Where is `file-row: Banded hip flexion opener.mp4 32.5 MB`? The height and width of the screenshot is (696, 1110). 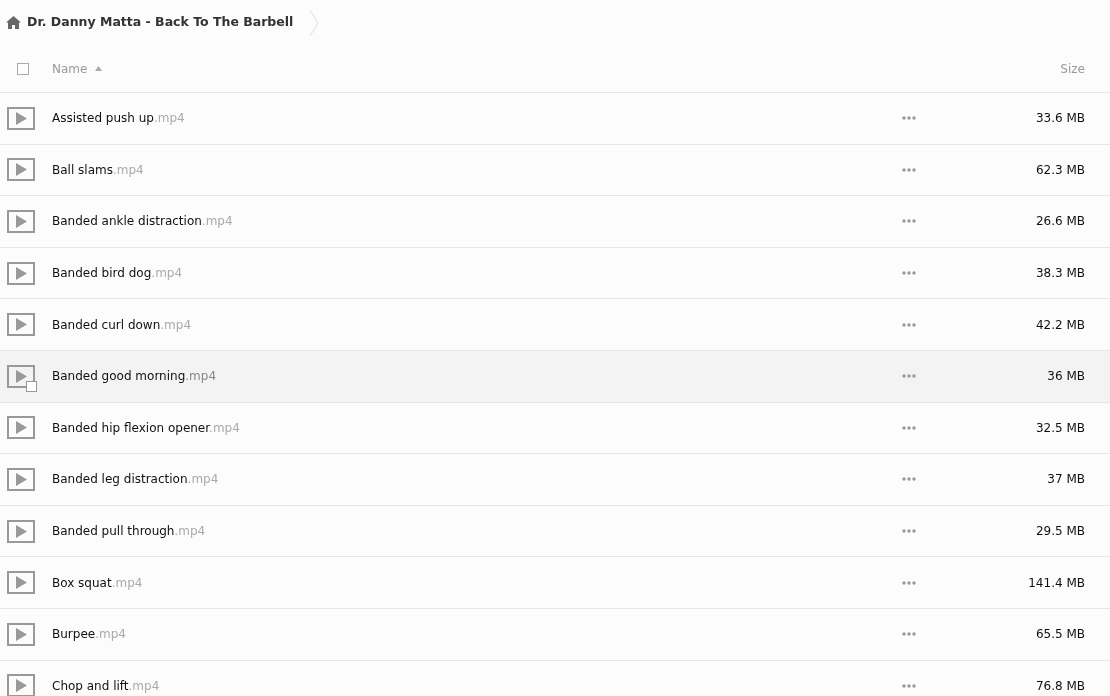 file-row: Banded hip flexion opener.mp4 32.5 MB is located at coordinates (555, 428).